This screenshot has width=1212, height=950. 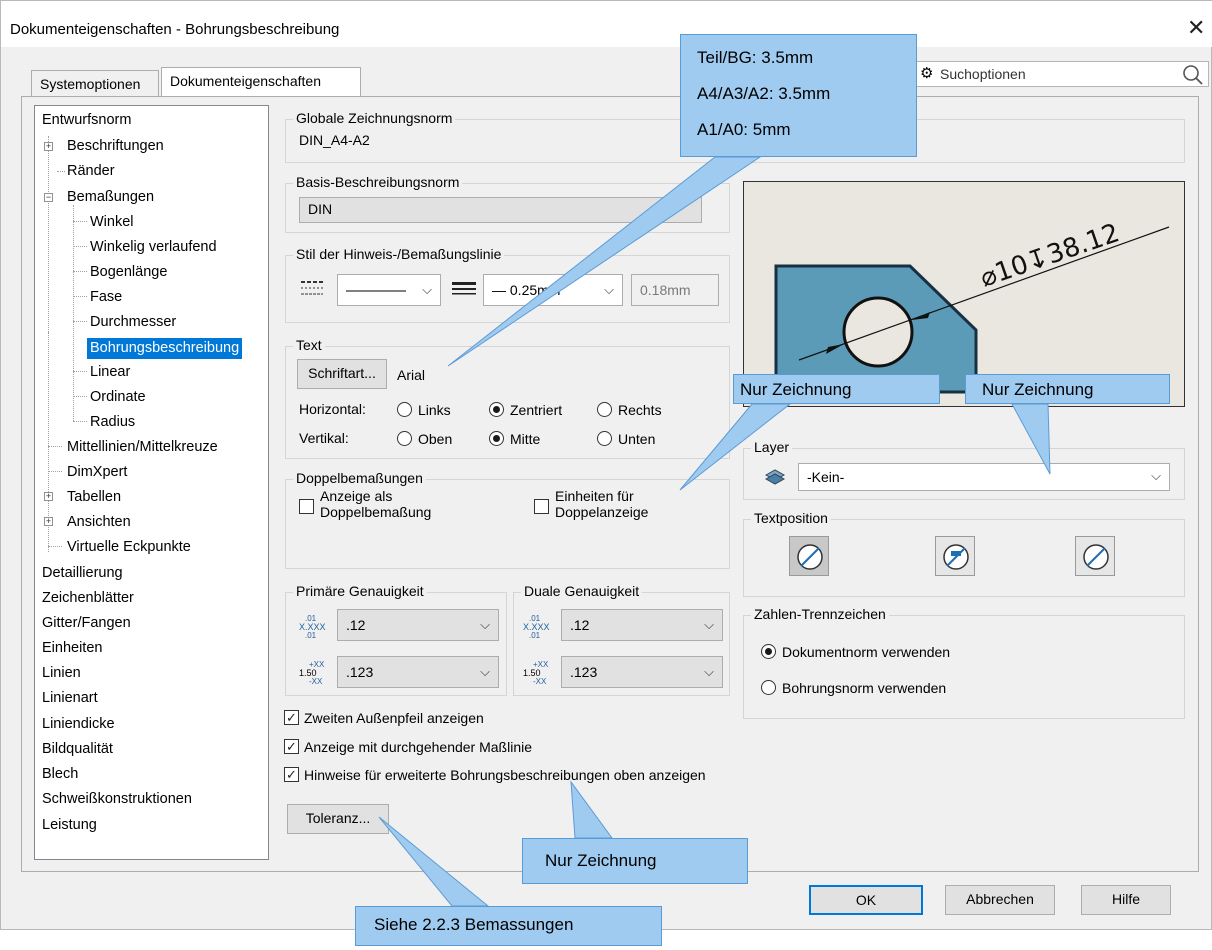 What do you see at coordinates (508, 926) in the screenshot?
I see `callout-siehe: Siehe 2.2.3 Bemassungen` at bounding box center [508, 926].